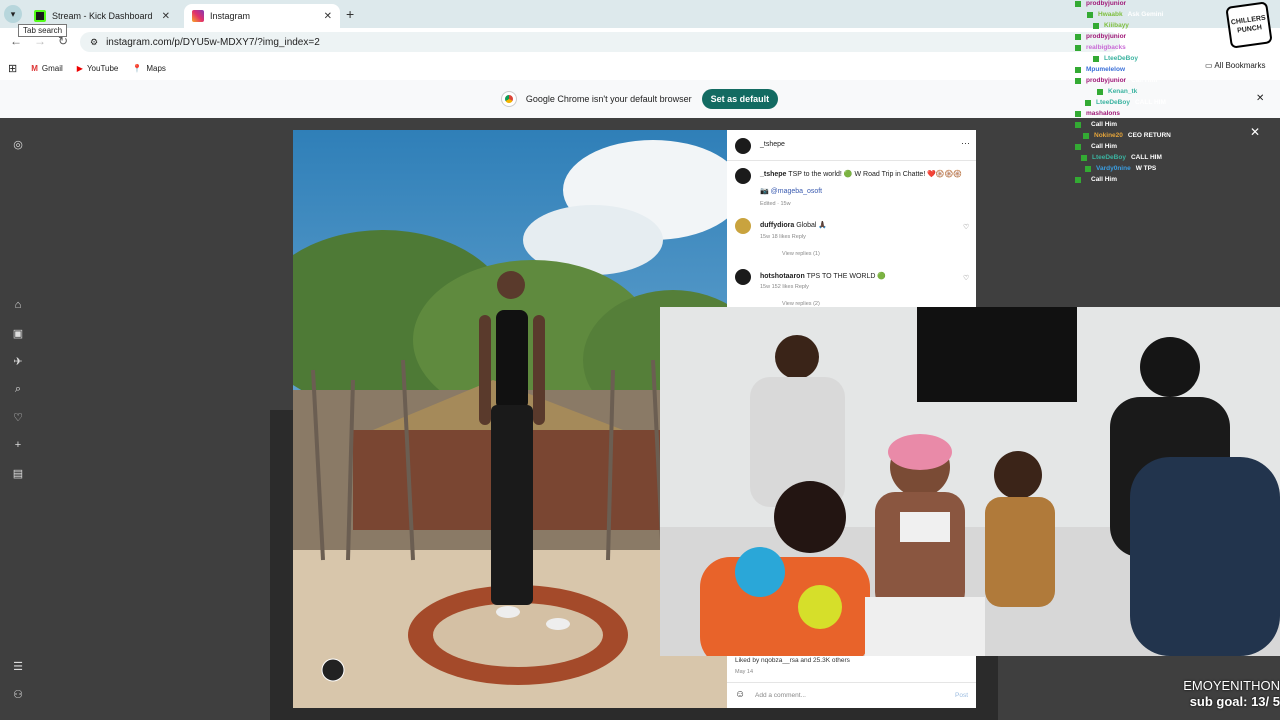 The height and width of the screenshot is (720, 1280). I want to click on chat-message: Hwaabk Ask Gemini, so click(1125, 14).